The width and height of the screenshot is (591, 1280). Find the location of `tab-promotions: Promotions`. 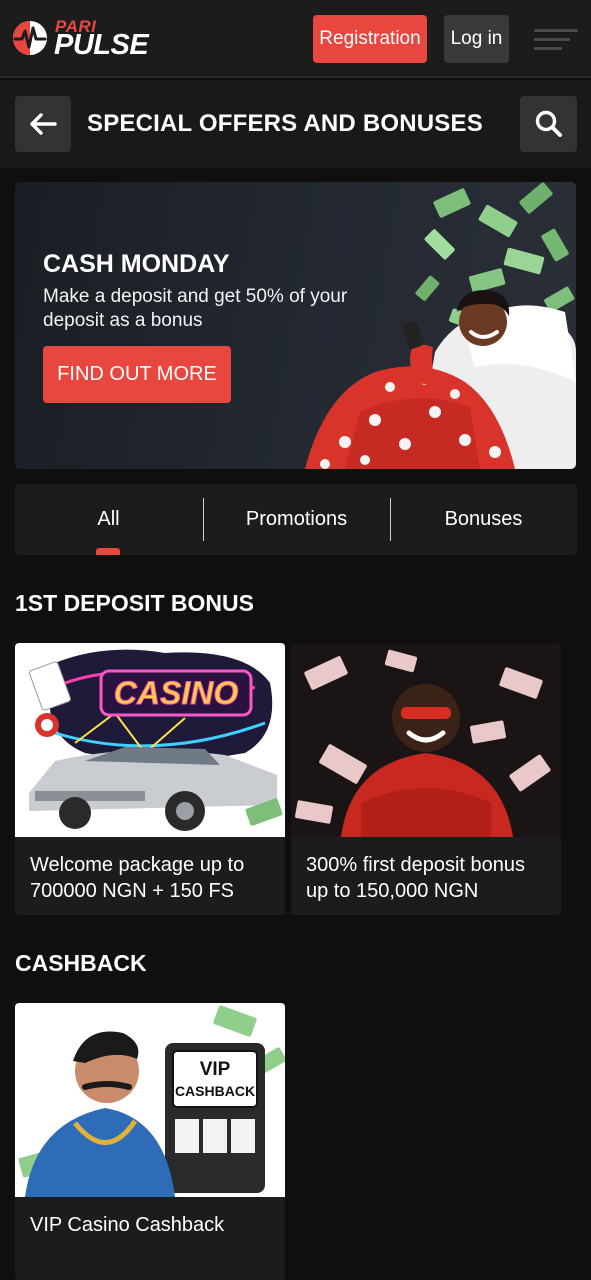

tab-promotions: Promotions is located at coordinates (296, 519).